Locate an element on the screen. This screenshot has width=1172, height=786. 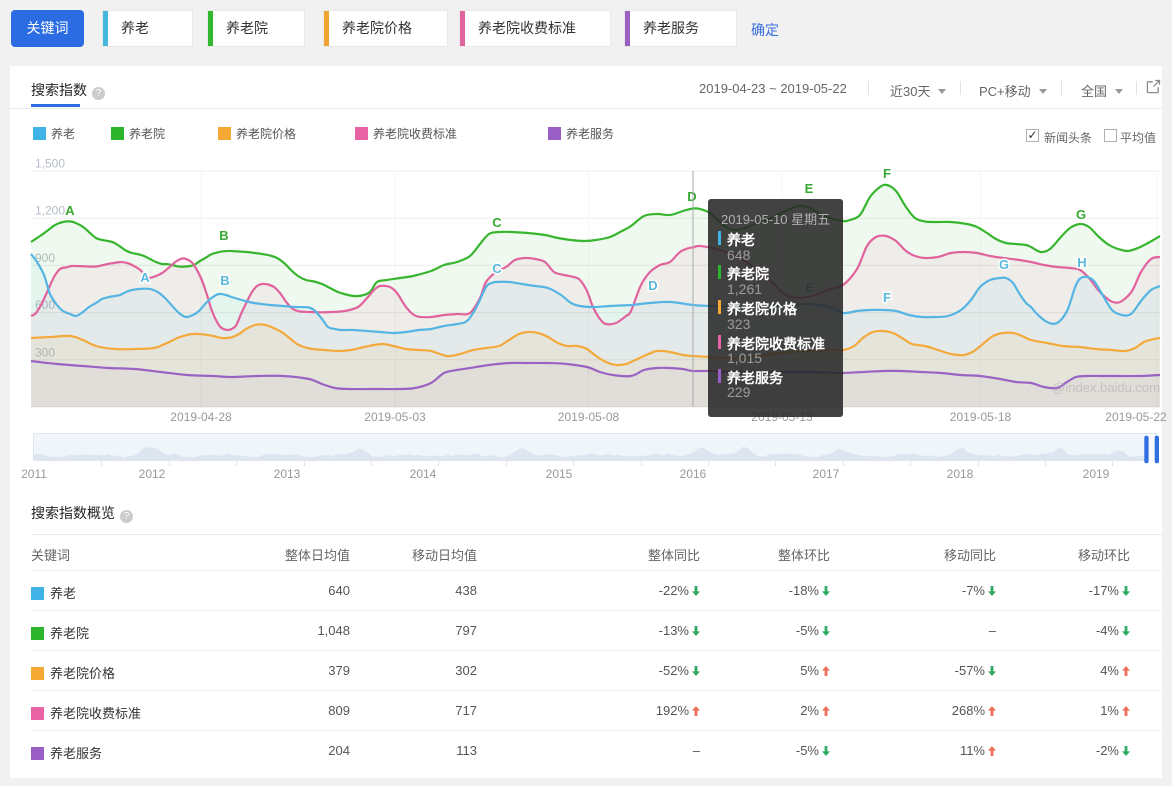
svg-text: 2019-05-18 is located at coordinates (981, 417).